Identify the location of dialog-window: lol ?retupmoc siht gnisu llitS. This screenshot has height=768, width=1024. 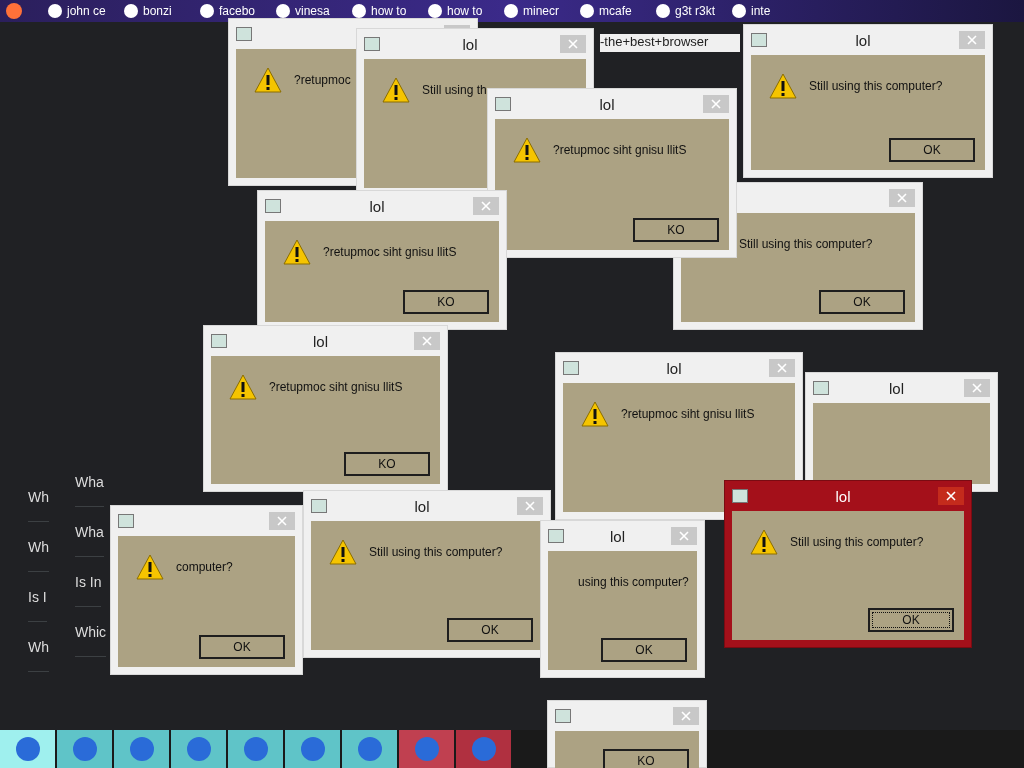
(679, 436).